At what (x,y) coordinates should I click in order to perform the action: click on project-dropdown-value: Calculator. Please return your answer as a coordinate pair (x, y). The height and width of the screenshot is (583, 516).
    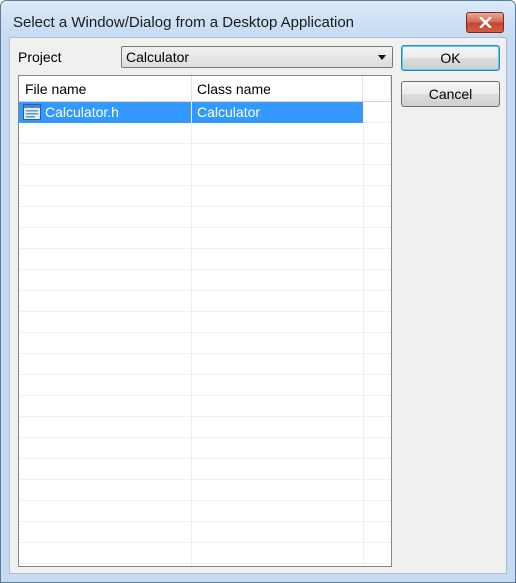
    Looking at the image, I should click on (158, 57).